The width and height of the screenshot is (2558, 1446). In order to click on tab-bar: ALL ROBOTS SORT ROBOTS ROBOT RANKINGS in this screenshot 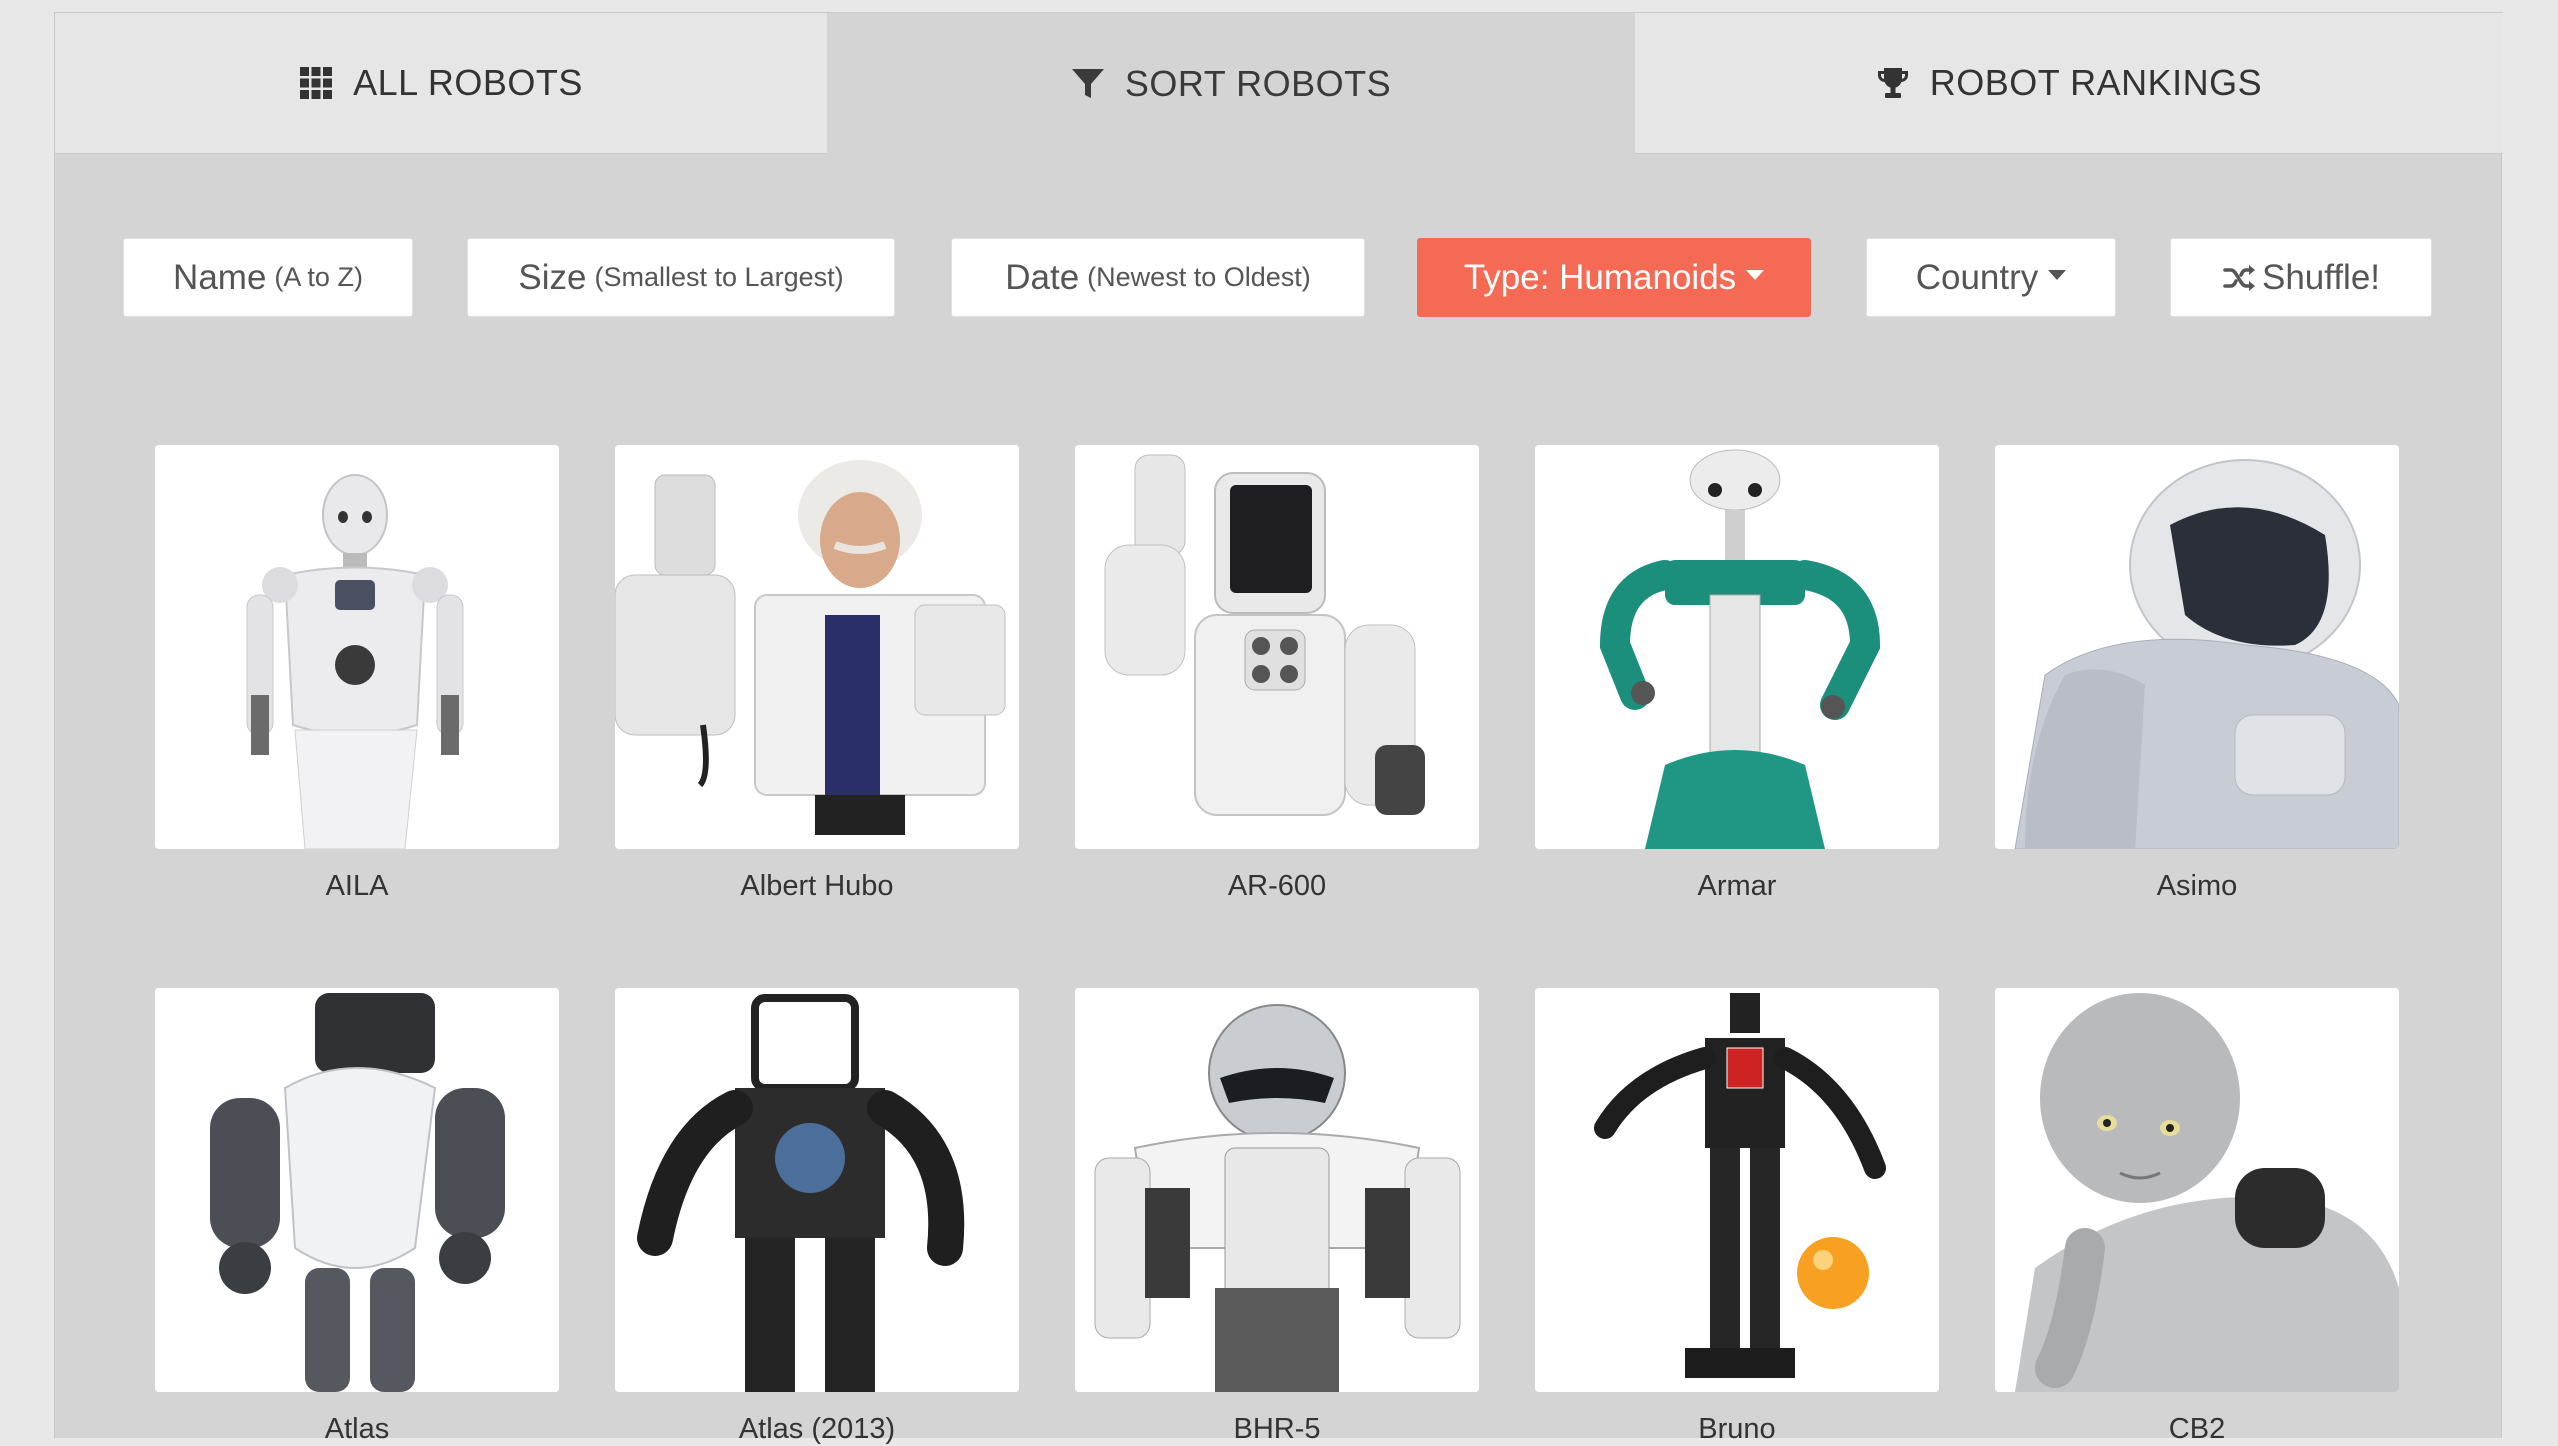, I will do `click(1279, 83)`.